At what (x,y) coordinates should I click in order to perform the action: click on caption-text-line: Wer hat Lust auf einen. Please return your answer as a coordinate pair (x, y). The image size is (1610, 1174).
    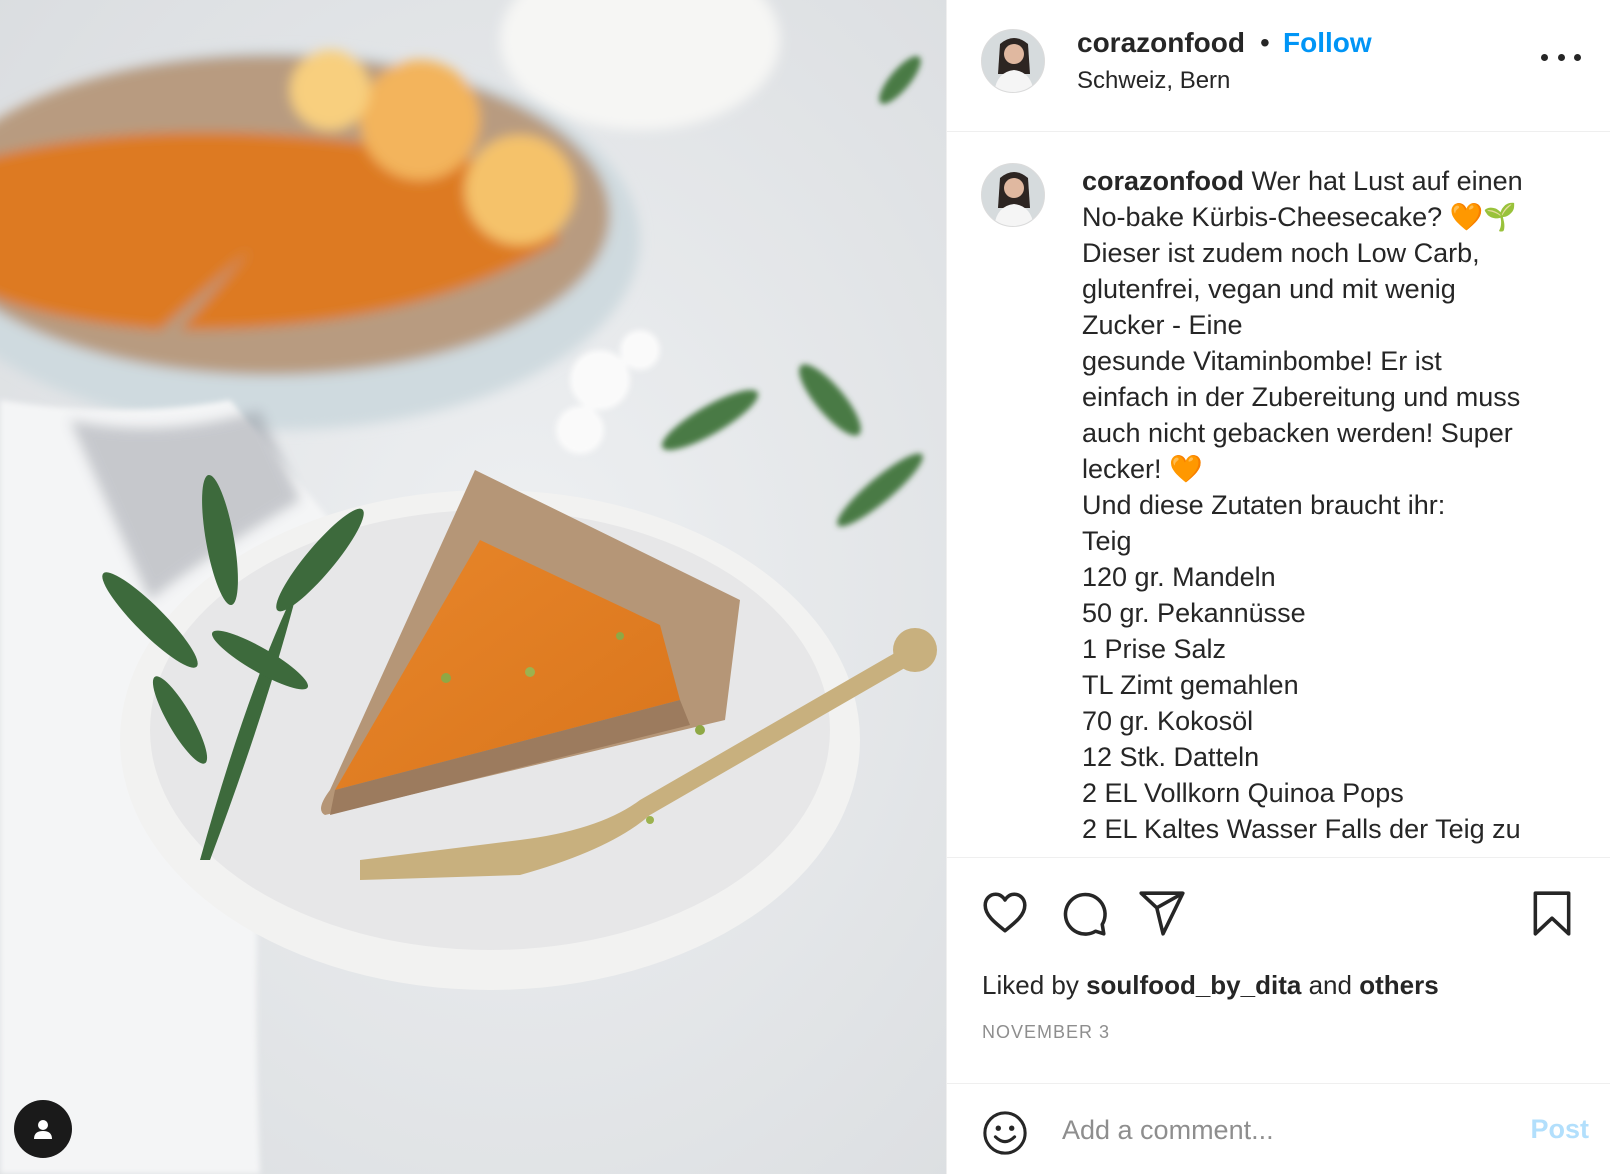
    Looking at the image, I should click on (1387, 181).